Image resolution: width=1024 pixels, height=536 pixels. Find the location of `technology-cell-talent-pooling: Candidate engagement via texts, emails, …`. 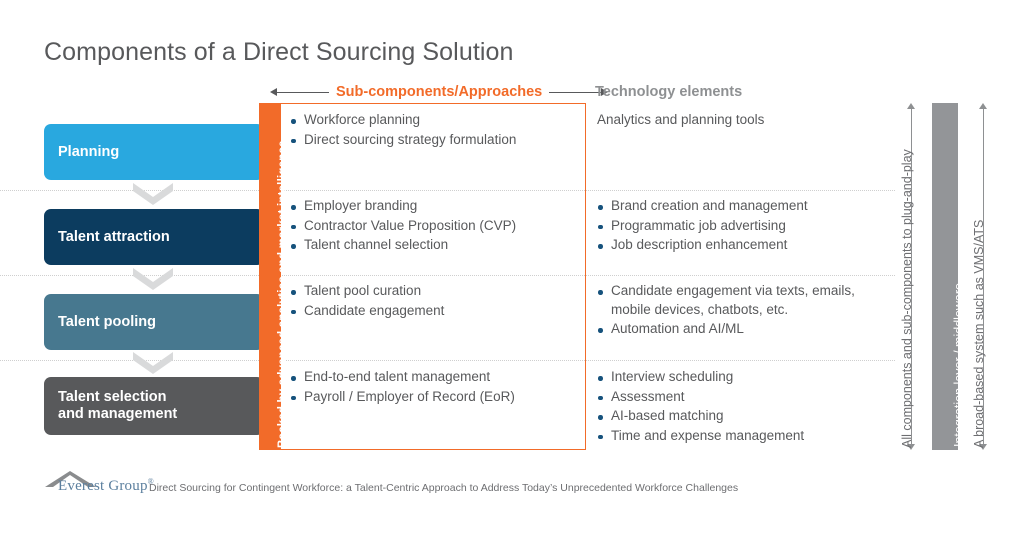

technology-cell-talent-pooling: Candidate engagement via texts, emails, … is located at coordinates (747, 311).